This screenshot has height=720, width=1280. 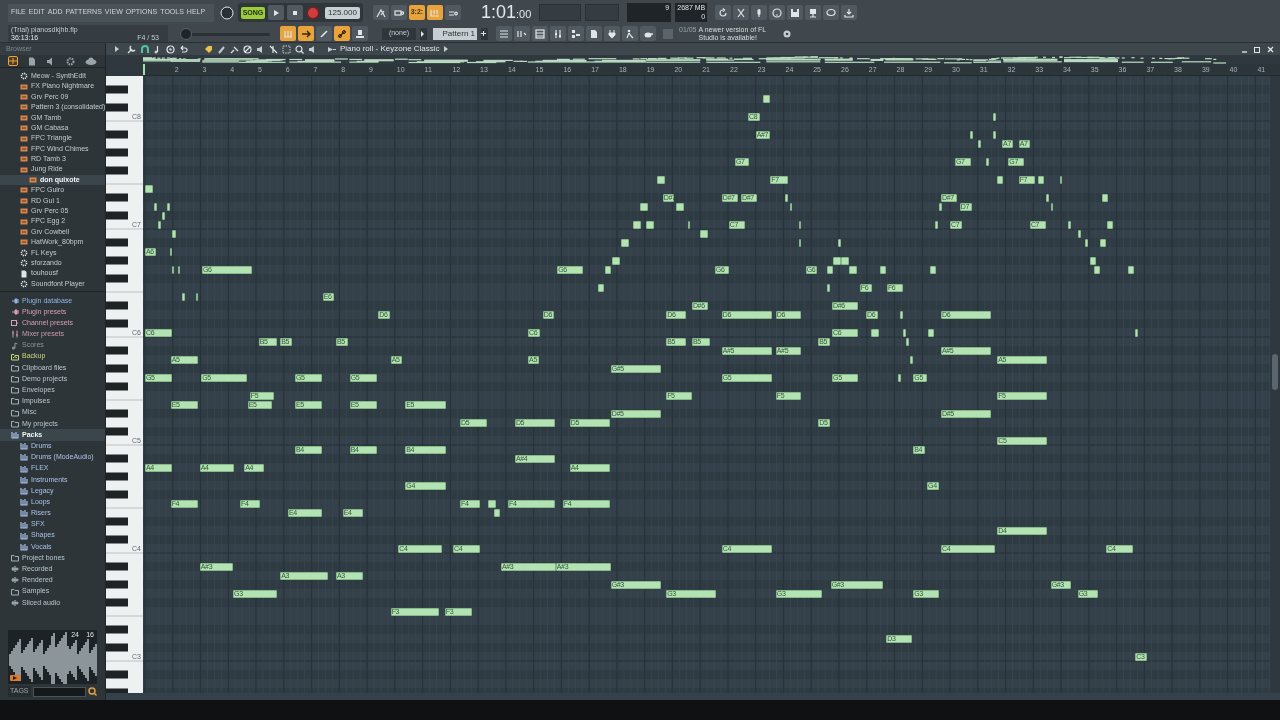 What do you see at coordinates (390, 49) in the screenshot?
I see `window-title: Piano roll - Keyzone Classic` at bounding box center [390, 49].